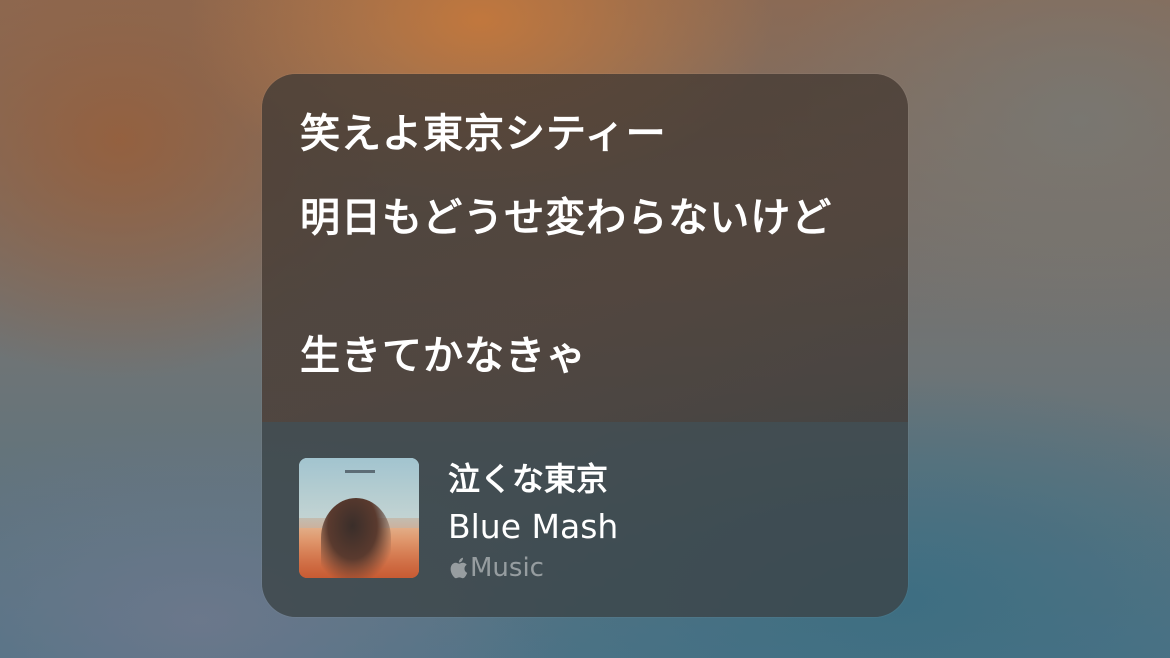  I want to click on apple-logo-icon, so click(459, 568).